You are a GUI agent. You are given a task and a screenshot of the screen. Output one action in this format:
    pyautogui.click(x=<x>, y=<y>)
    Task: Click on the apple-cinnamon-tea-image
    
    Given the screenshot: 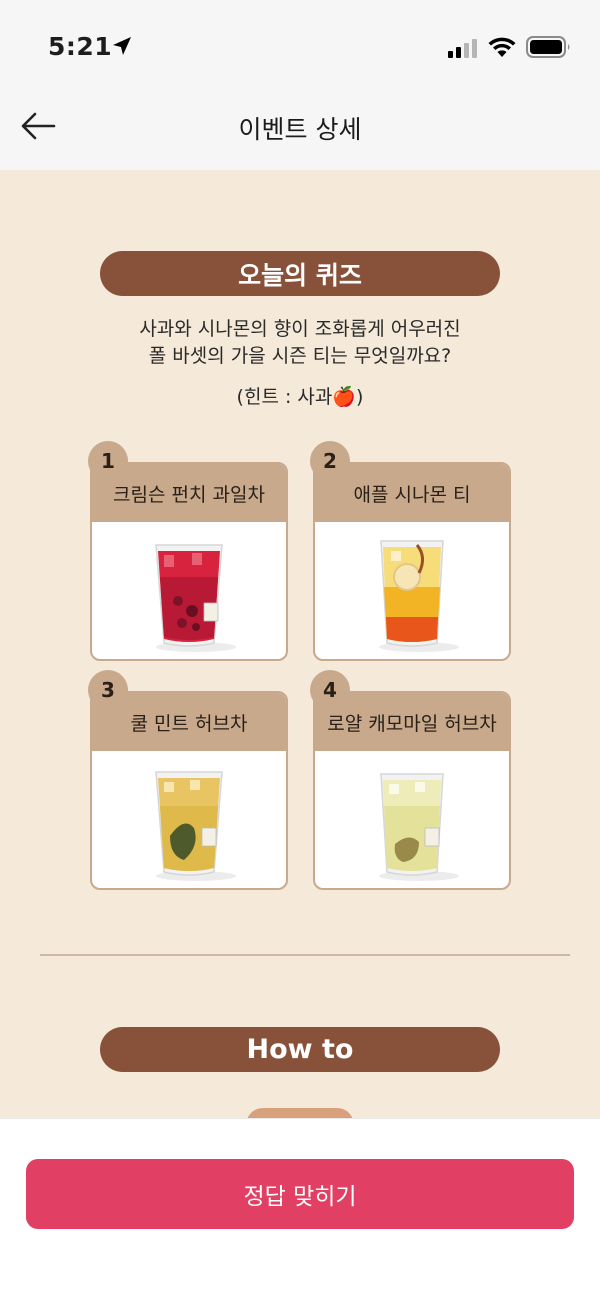 What is the action you would take?
    pyautogui.click(x=419, y=596)
    